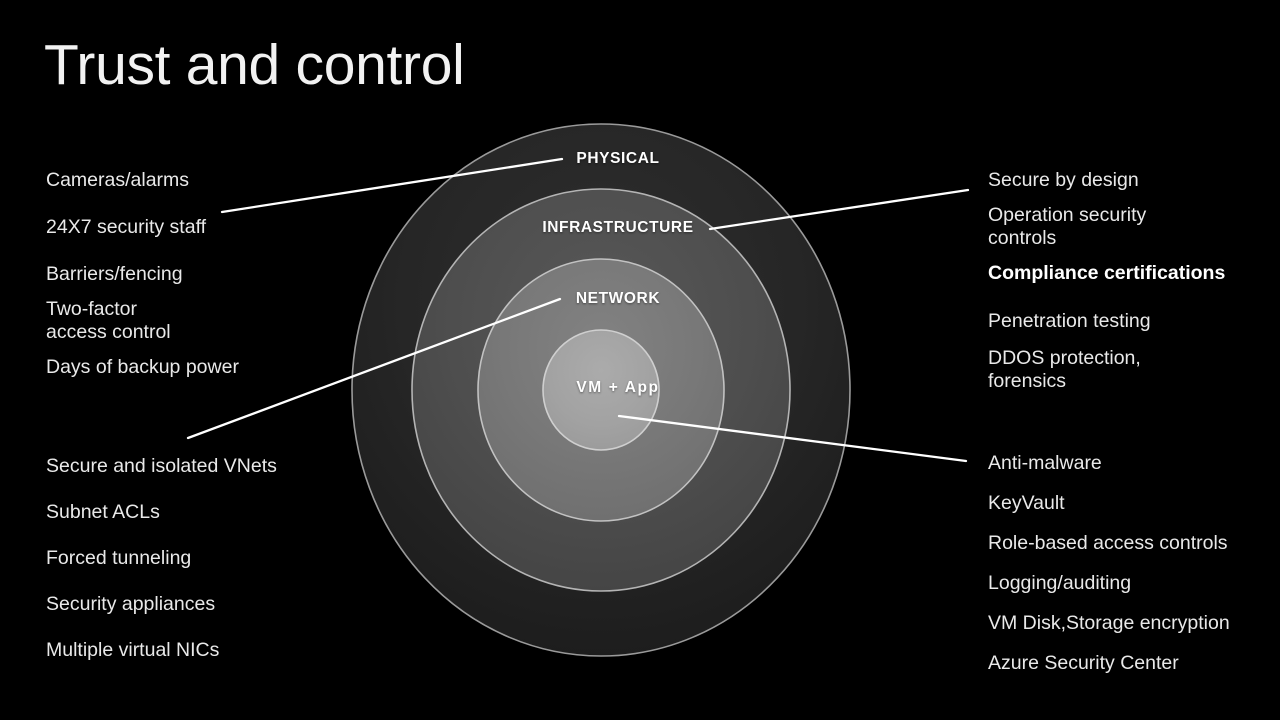 The width and height of the screenshot is (1280, 720). What do you see at coordinates (618, 227) in the screenshot?
I see `ring-label-infrastructure: INFRASTRUCTURE` at bounding box center [618, 227].